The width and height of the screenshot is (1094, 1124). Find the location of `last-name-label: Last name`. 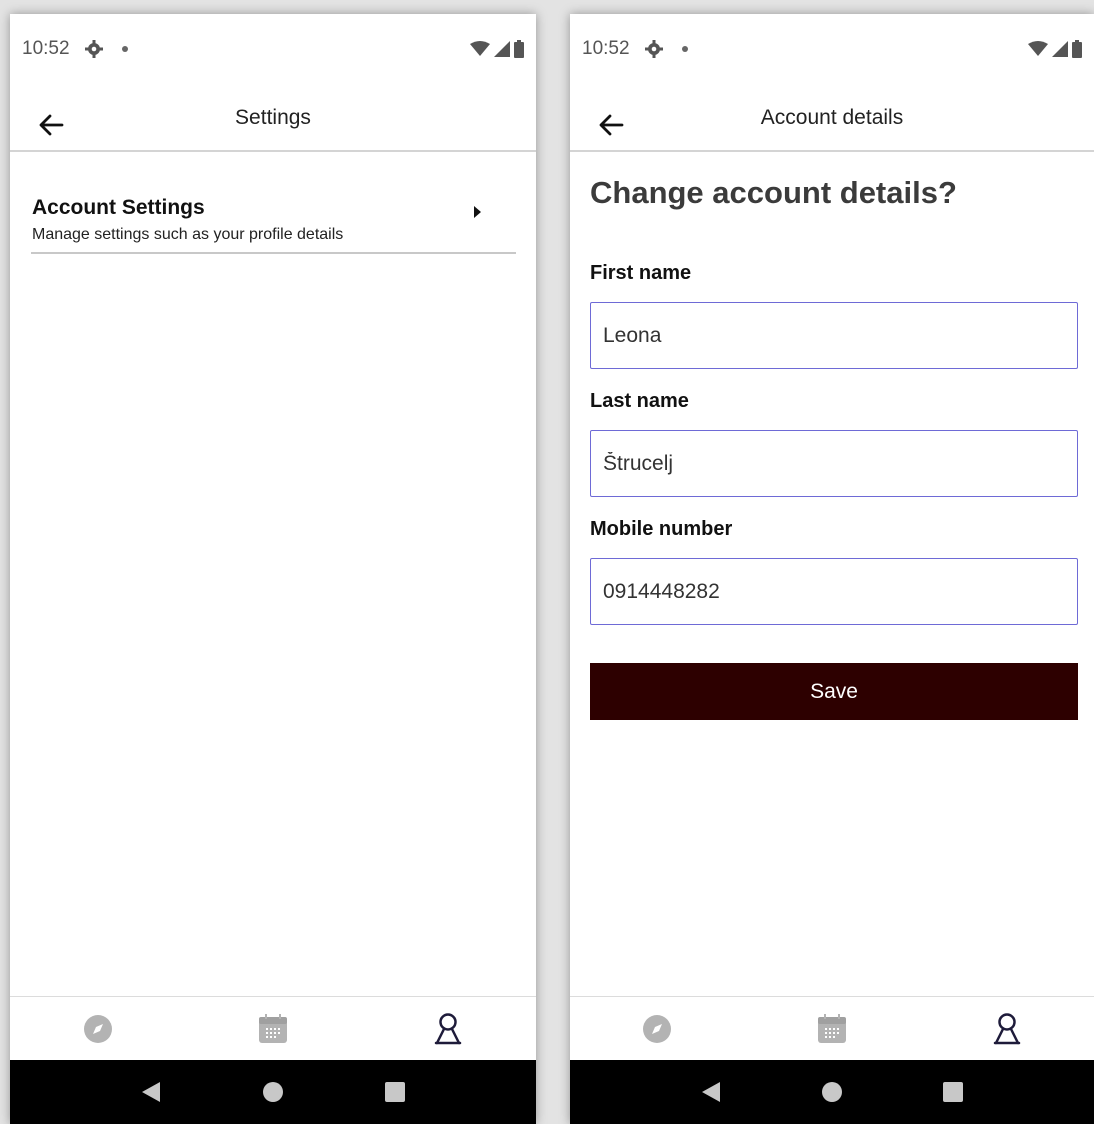

last-name-label: Last name is located at coordinates (639, 401).